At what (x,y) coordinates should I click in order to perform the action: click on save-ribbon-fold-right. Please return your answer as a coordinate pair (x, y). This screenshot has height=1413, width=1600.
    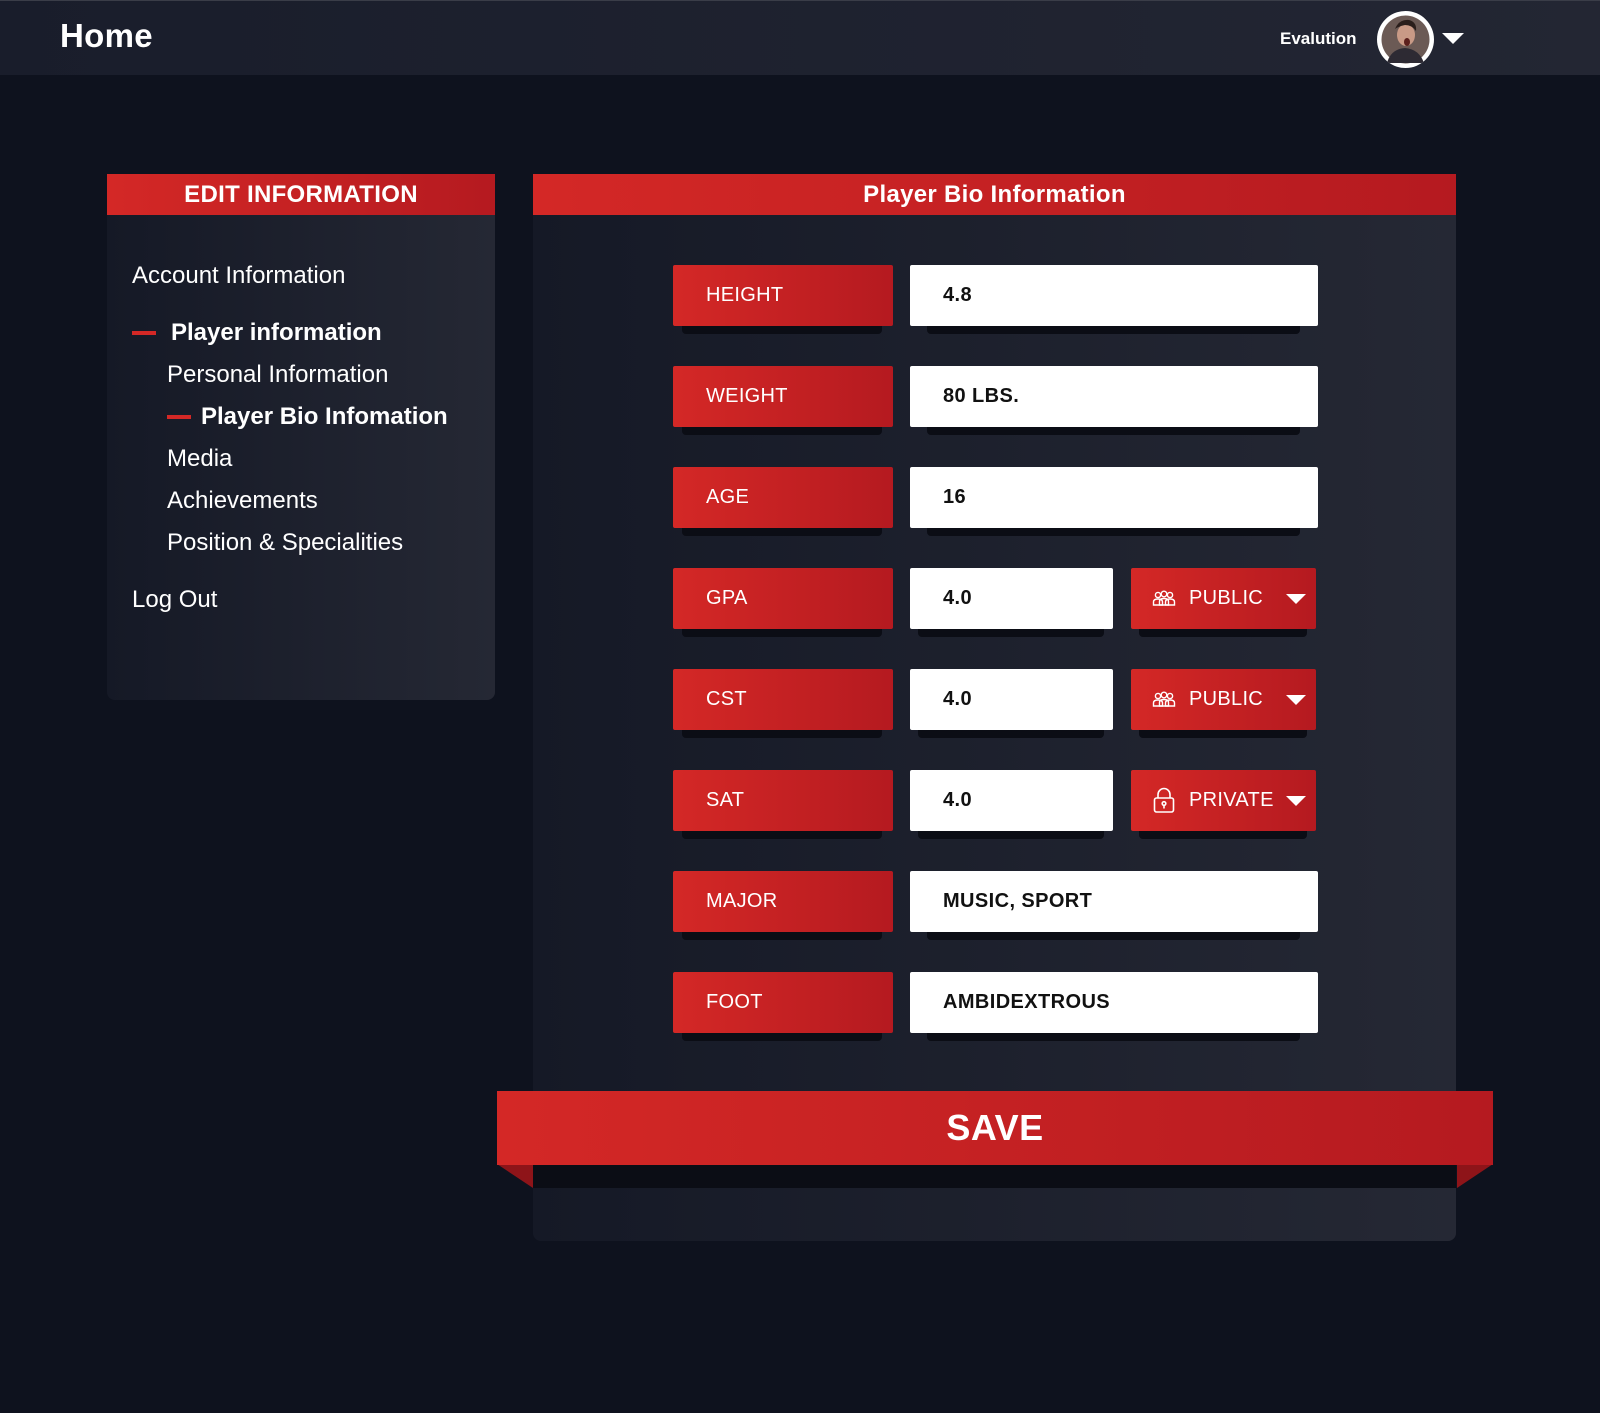
    Looking at the image, I should click on (1475, 1176).